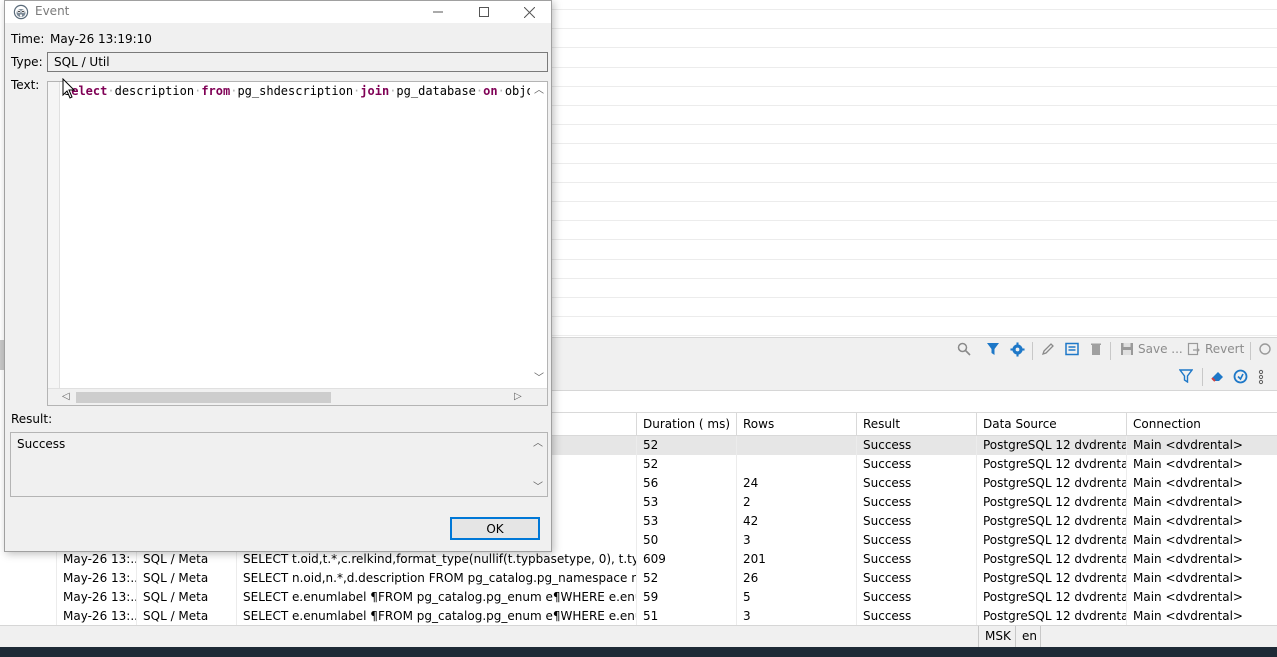  Describe the element at coordinates (796, 445) in the screenshot. I see `cell-rows` at that location.